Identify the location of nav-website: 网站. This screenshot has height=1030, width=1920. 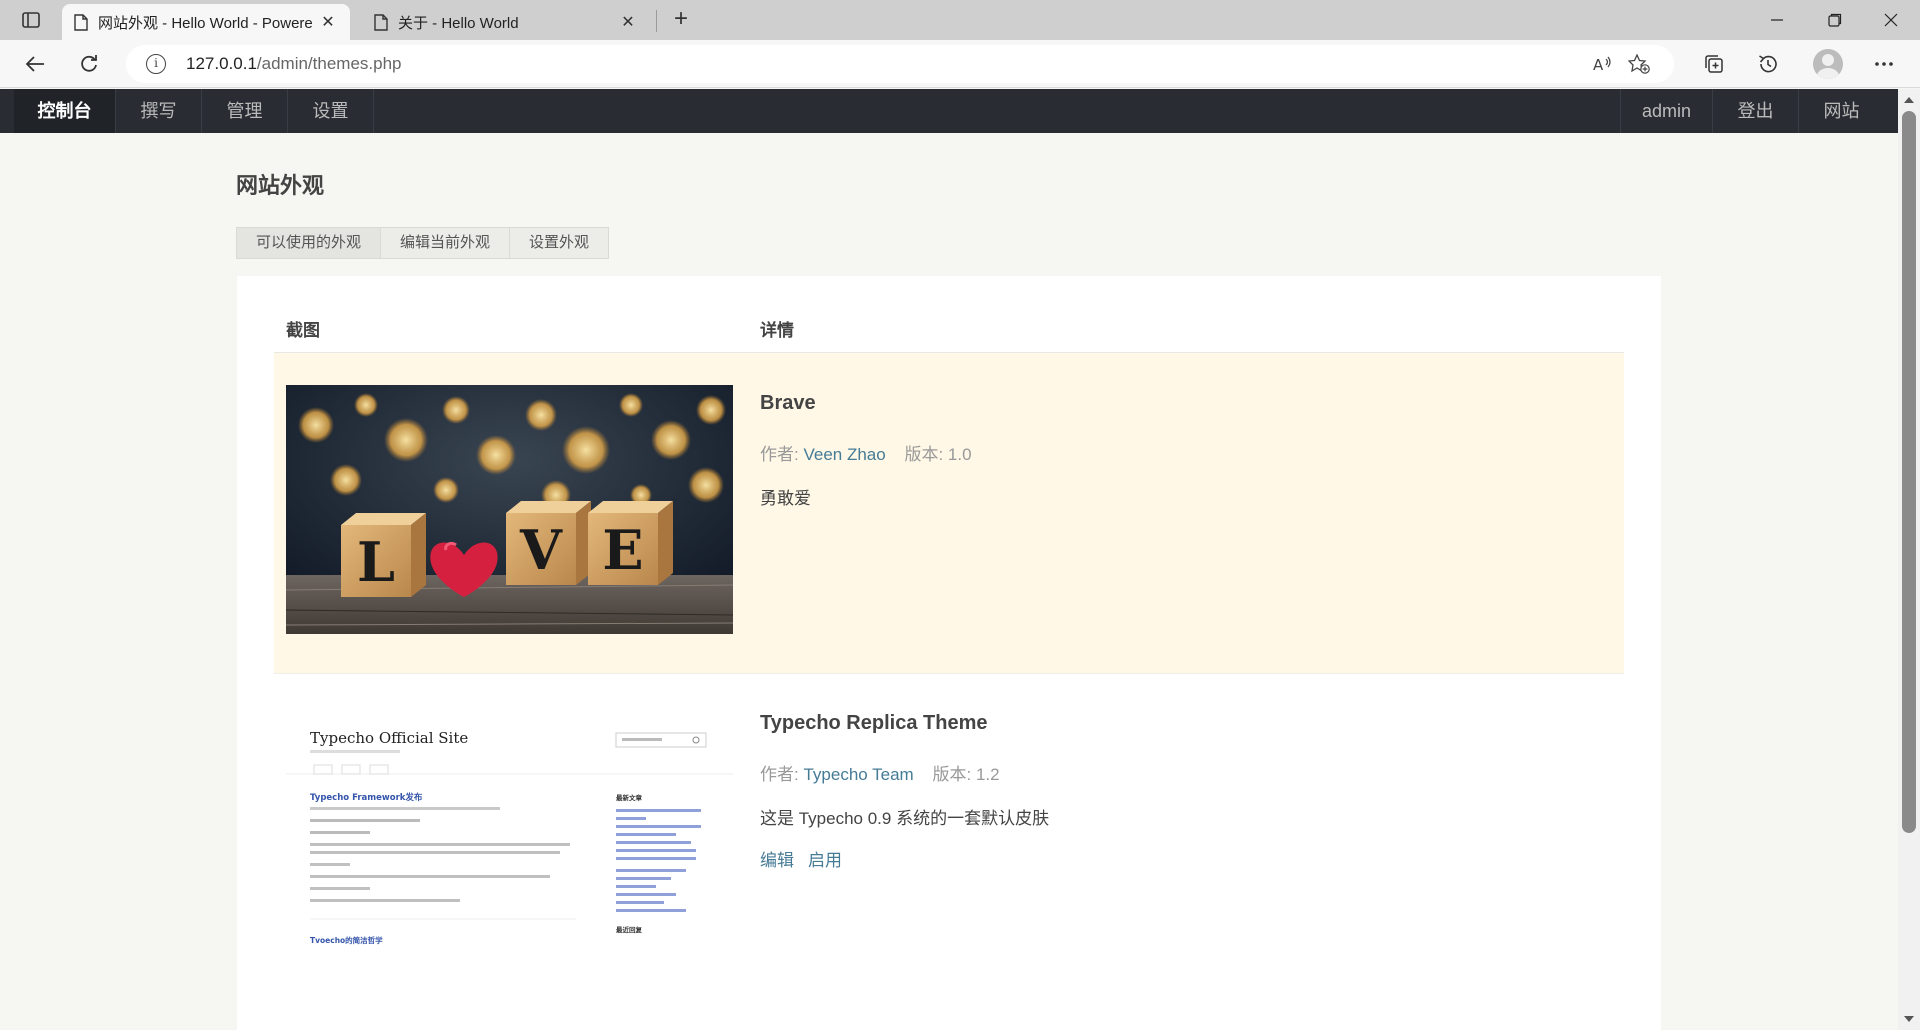
(1841, 111).